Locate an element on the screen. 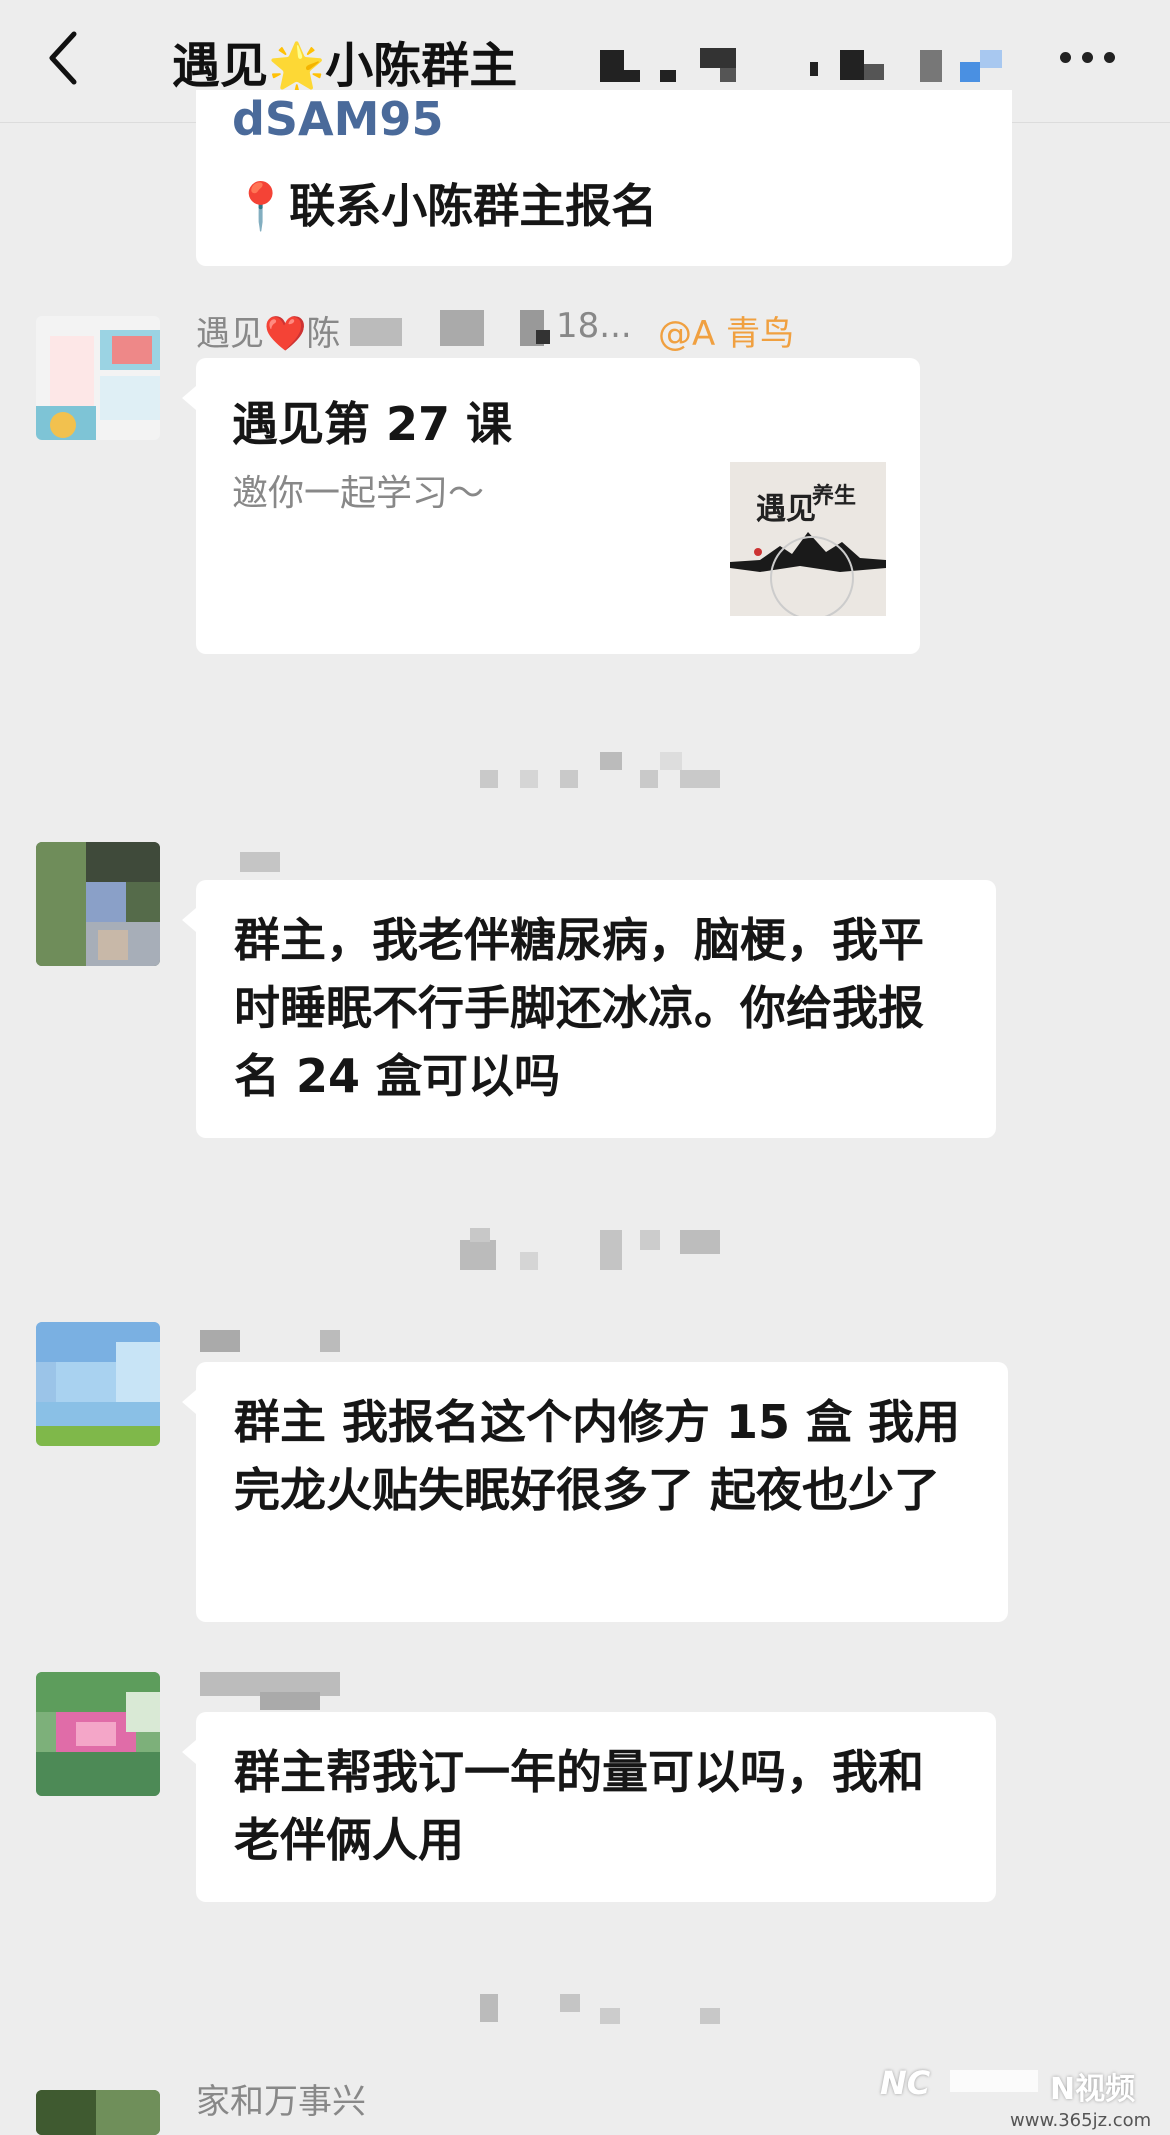 The width and height of the screenshot is (1170, 2135). chevron-left-icon is located at coordinates (64, 58).